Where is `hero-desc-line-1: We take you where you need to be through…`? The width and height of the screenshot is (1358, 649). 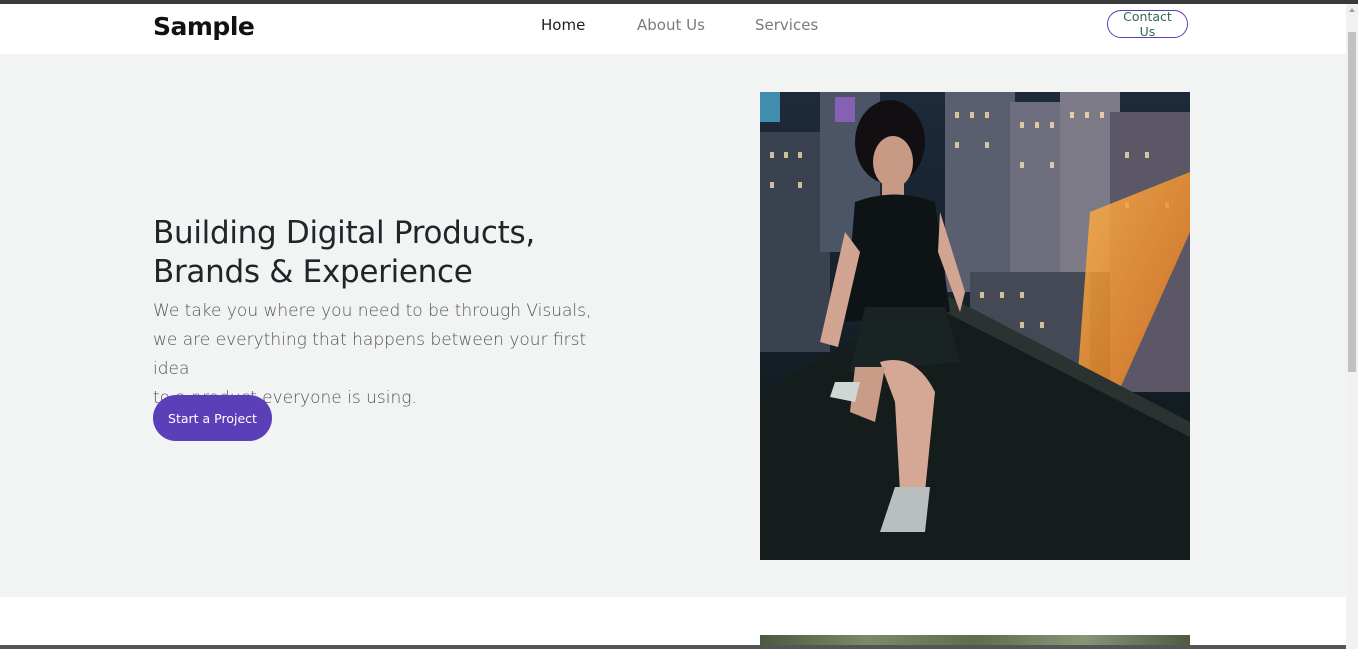 hero-desc-line-1: We take you where you need to be through… is located at coordinates (372, 311).